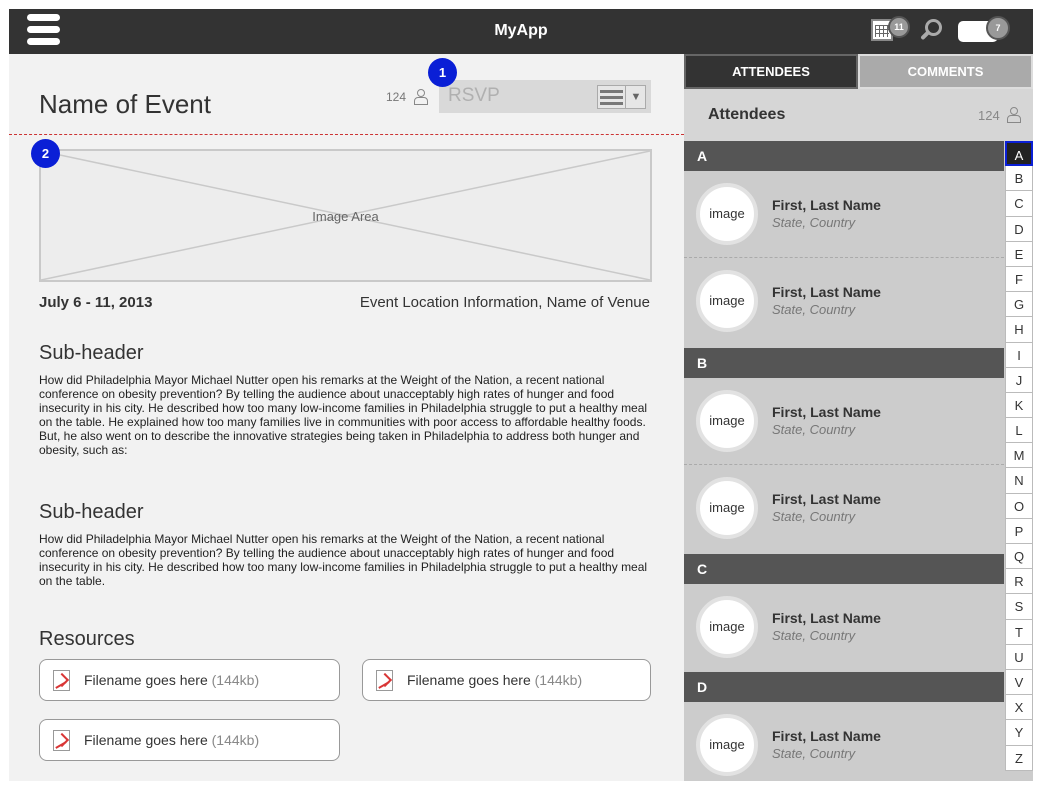 This screenshot has width=1043, height=789. What do you see at coordinates (1019, 179) in the screenshot?
I see `alpha-letter: B` at bounding box center [1019, 179].